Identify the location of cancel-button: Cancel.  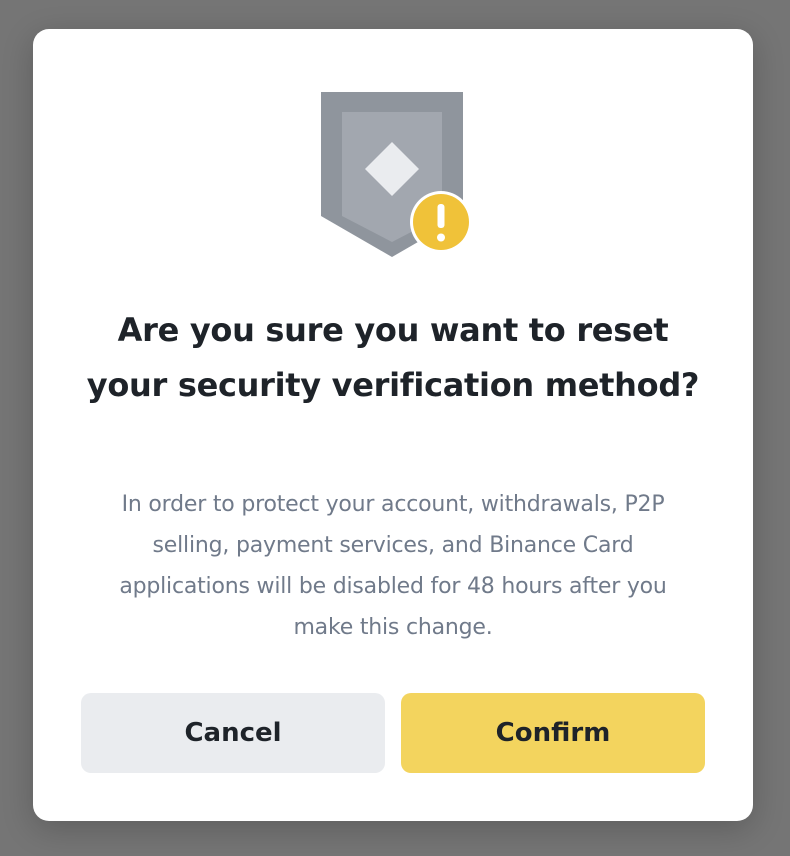
(233, 733).